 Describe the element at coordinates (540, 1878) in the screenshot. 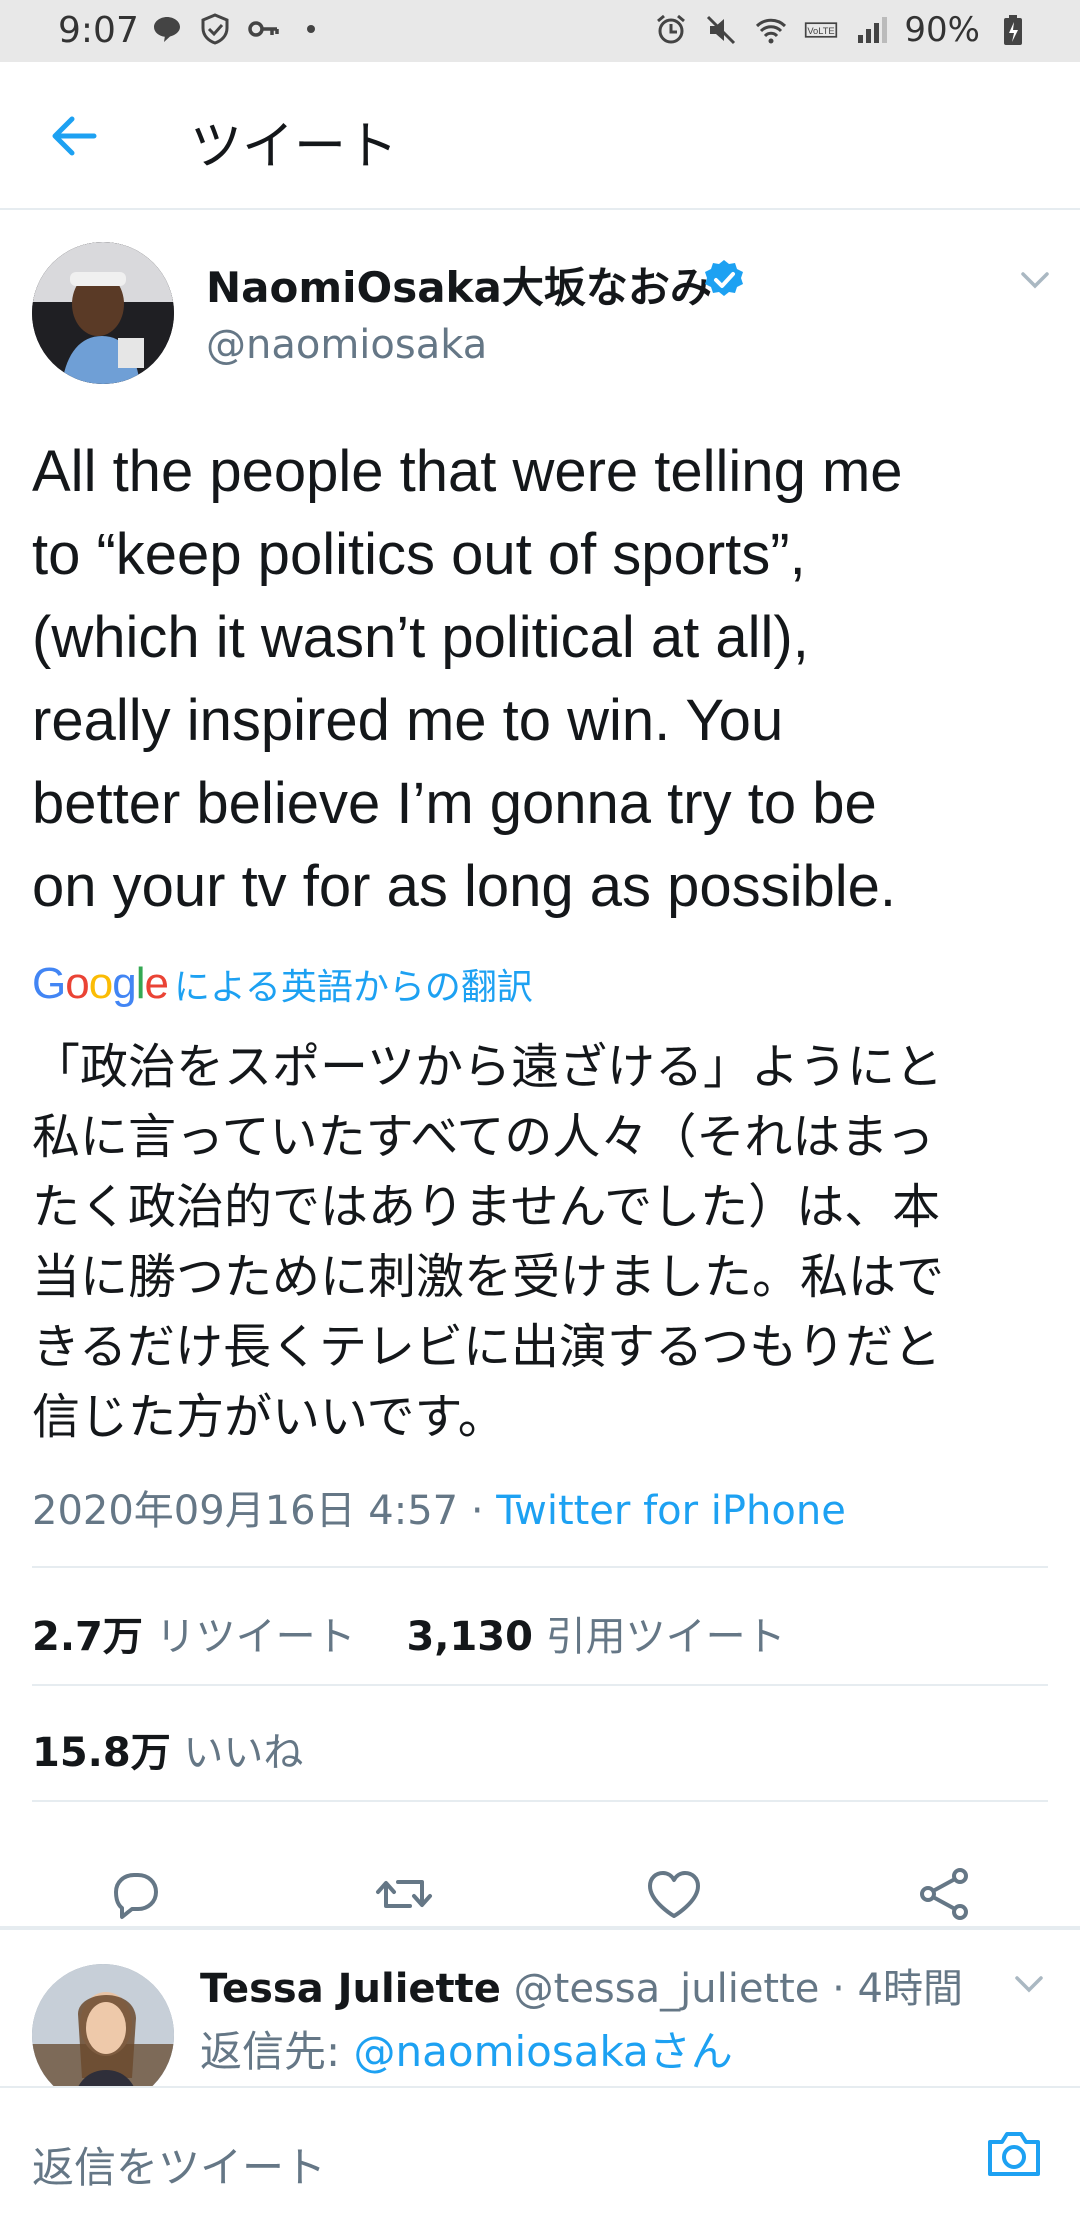

I see `tweet-actions` at that location.